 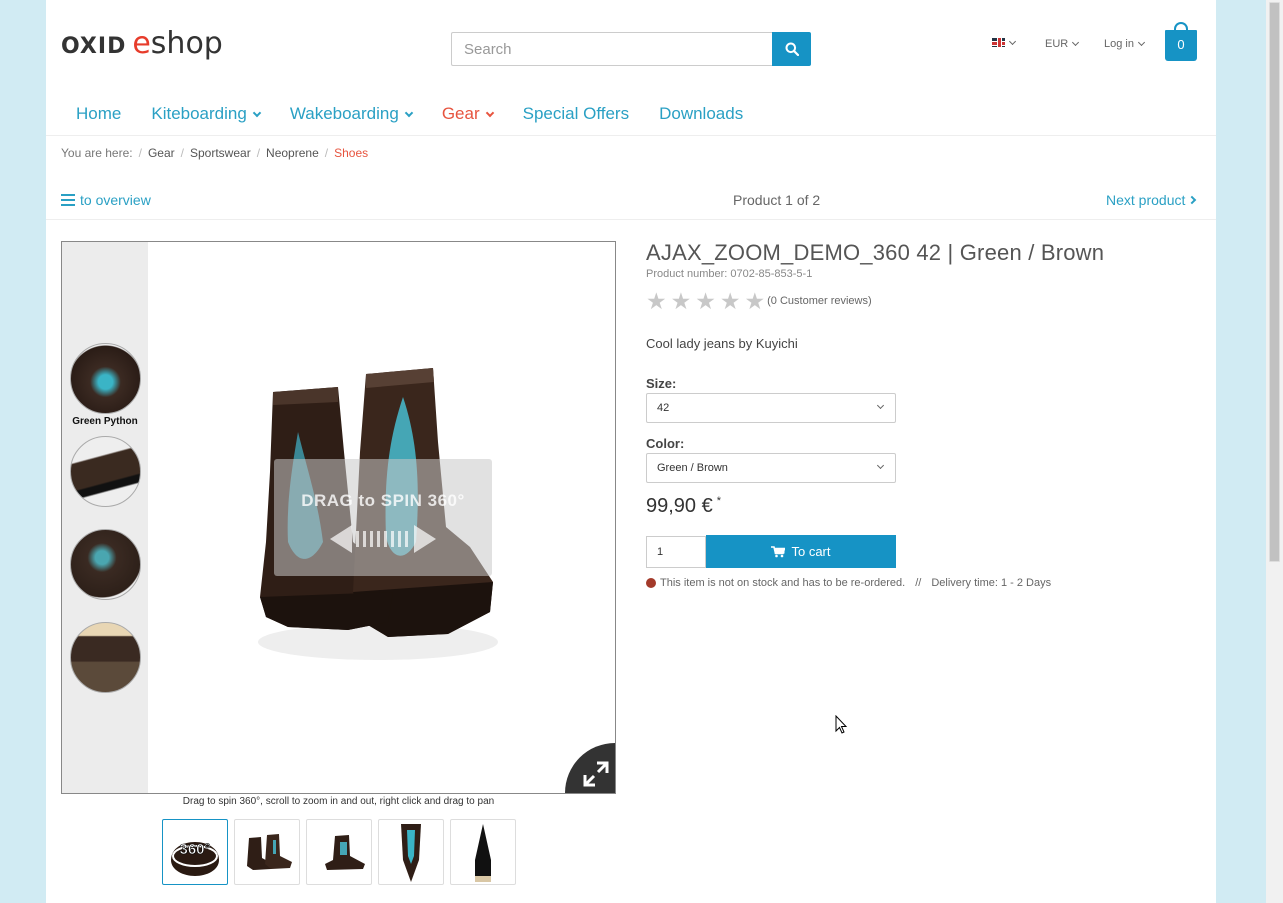 I want to click on hotspot-label: Green Python, so click(x=105, y=421).